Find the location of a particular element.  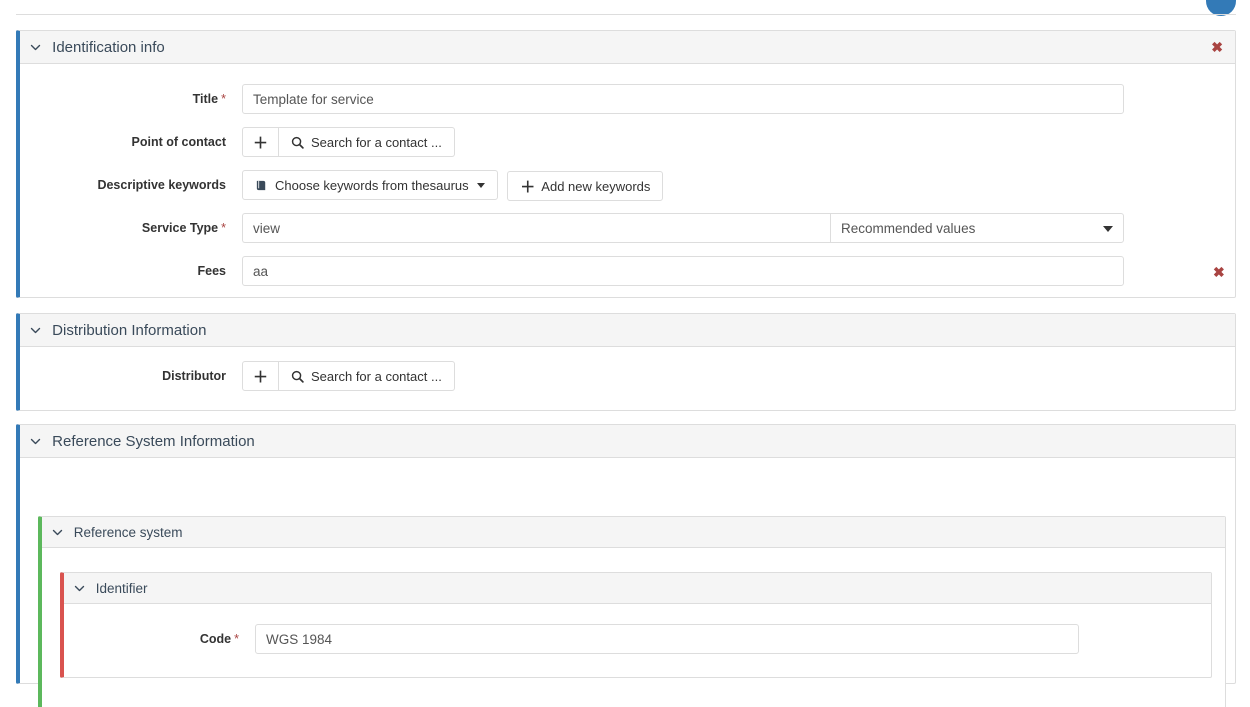

title-input is located at coordinates (683, 99).